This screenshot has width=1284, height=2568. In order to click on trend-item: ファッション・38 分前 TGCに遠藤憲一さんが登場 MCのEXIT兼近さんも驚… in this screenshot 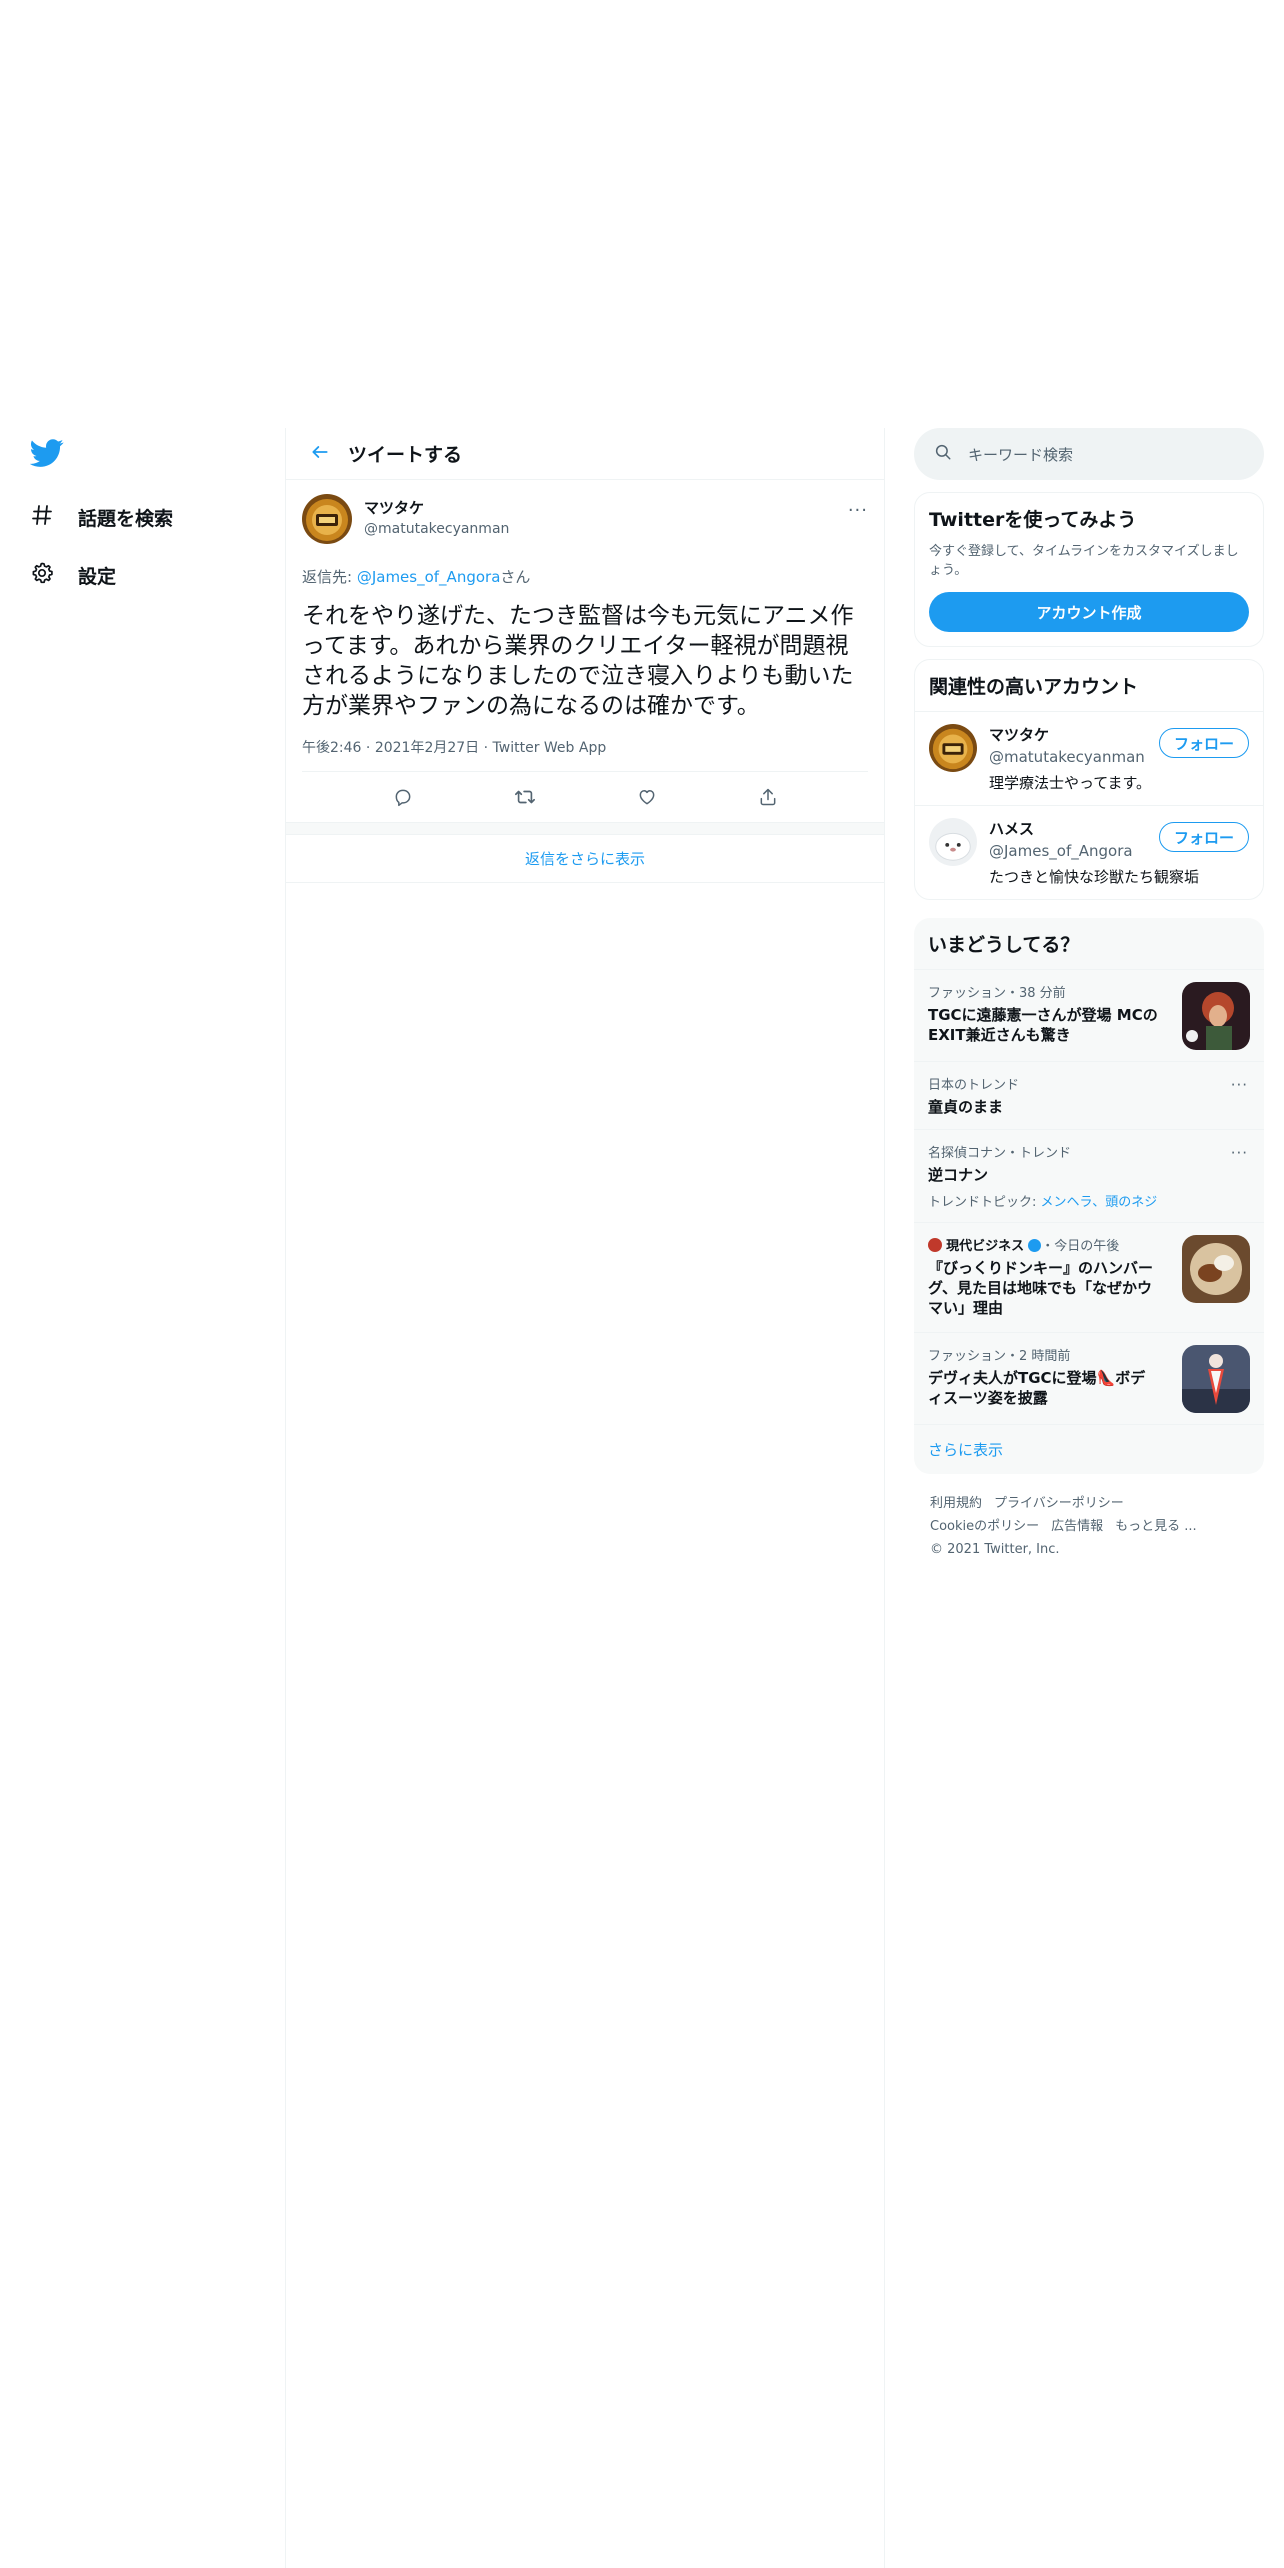, I will do `click(1089, 1015)`.